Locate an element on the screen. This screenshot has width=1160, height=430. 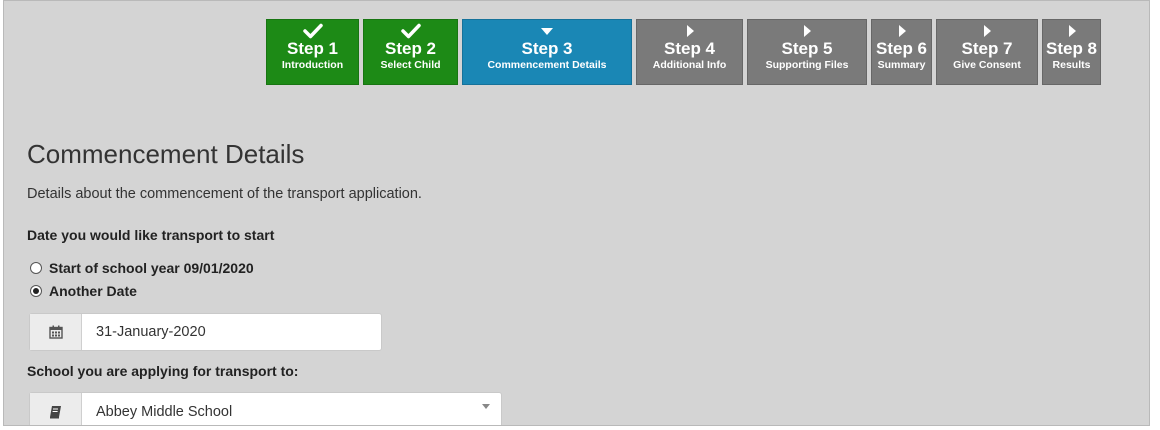
step-subtitle: Select Child is located at coordinates (410, 65).